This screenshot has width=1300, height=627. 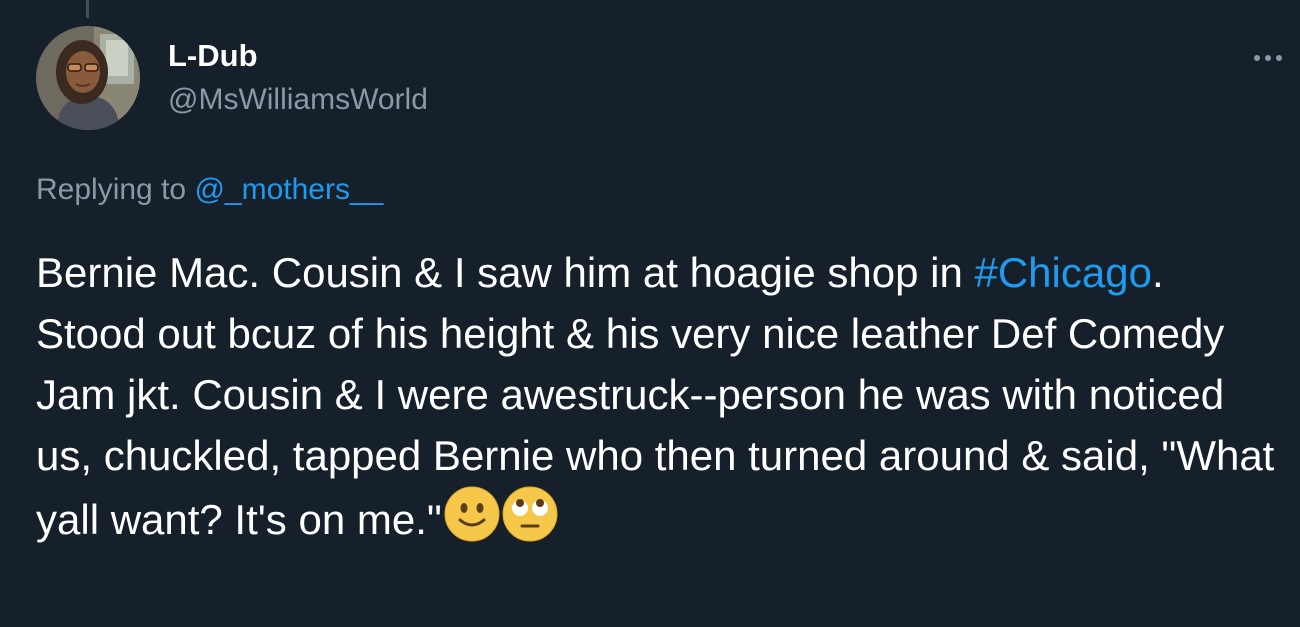 I want to click on more-horizontal-icon, so click(x=1268, y=58).